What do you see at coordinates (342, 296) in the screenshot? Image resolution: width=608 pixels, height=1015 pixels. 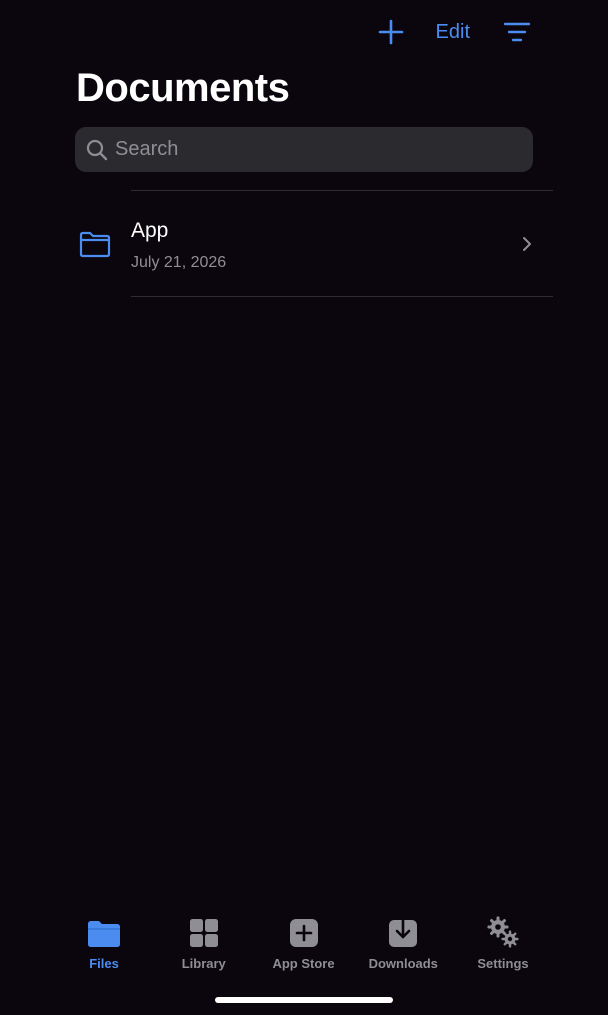 I see `list-divider` at bounding box center [342, 296].